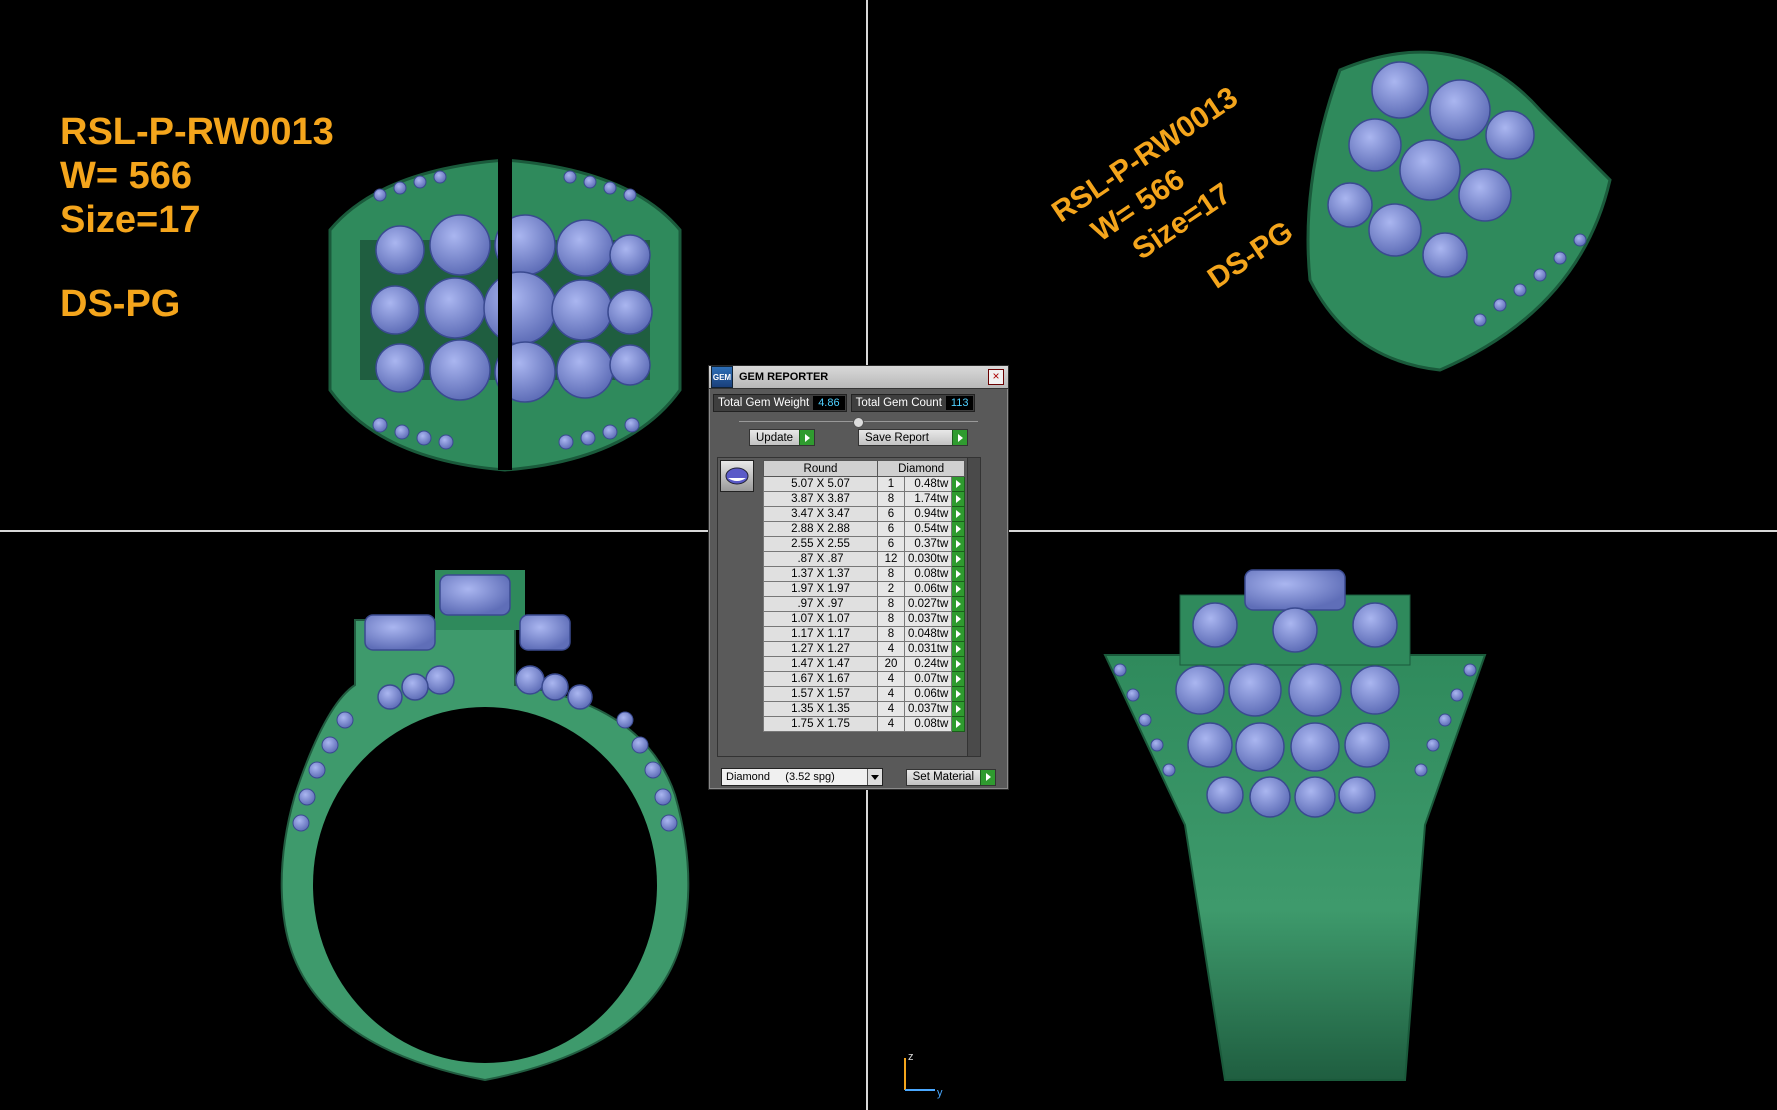 The image size is (1777, 1110). Describe the element at coordinates (891, 529) in the screenshot. I see `gem-count: 6` at that location.